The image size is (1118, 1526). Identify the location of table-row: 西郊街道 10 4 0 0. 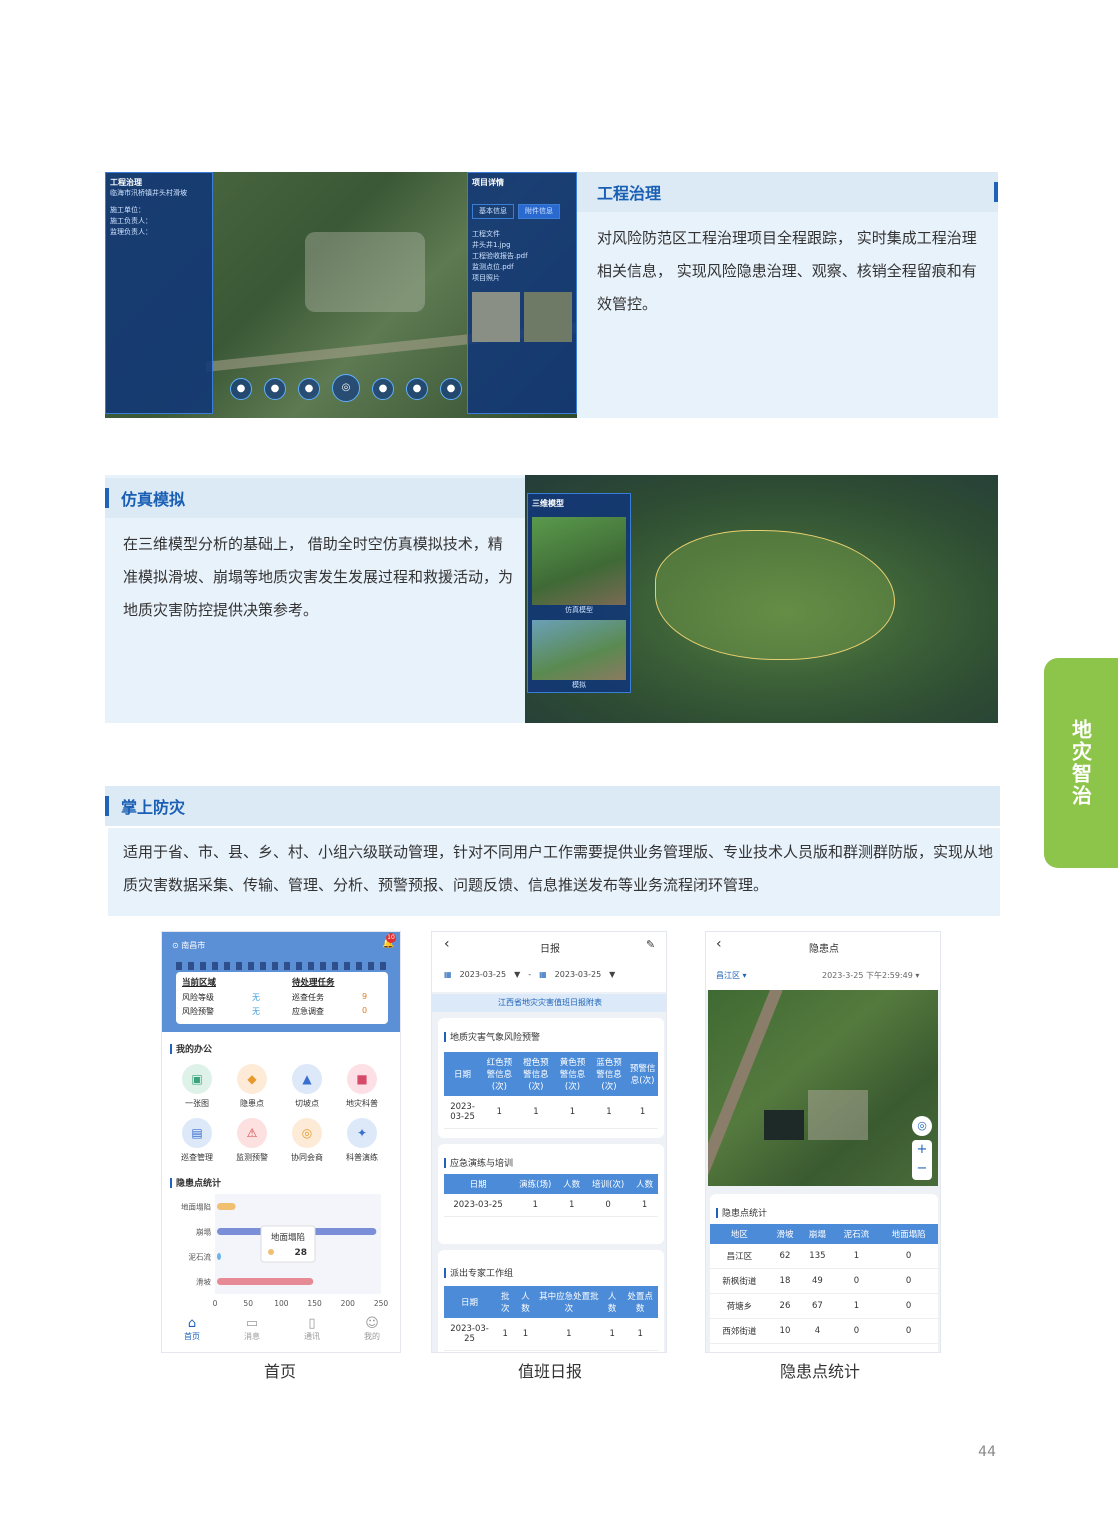
(824, 1331).